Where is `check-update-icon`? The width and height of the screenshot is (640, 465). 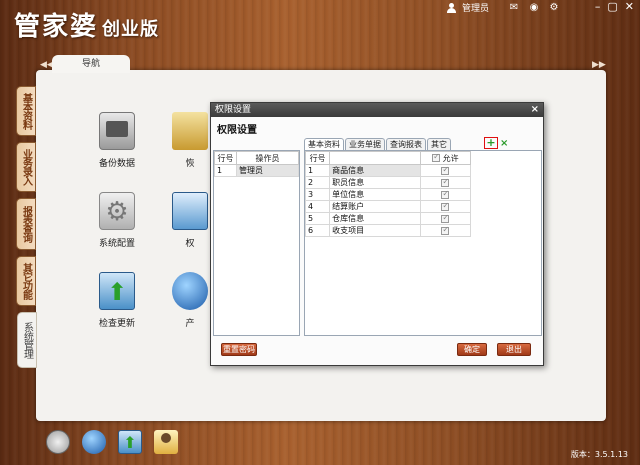 check-update-icon is located at coordinates (117, 291).